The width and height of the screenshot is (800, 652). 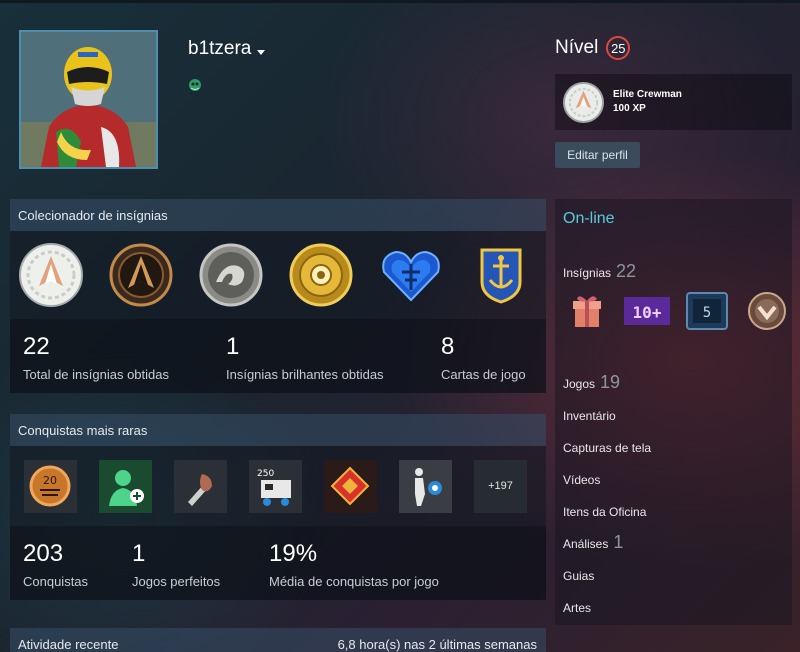 I want to click on sidebar-item-inventory: Inventário, so click(x=589, y=416).